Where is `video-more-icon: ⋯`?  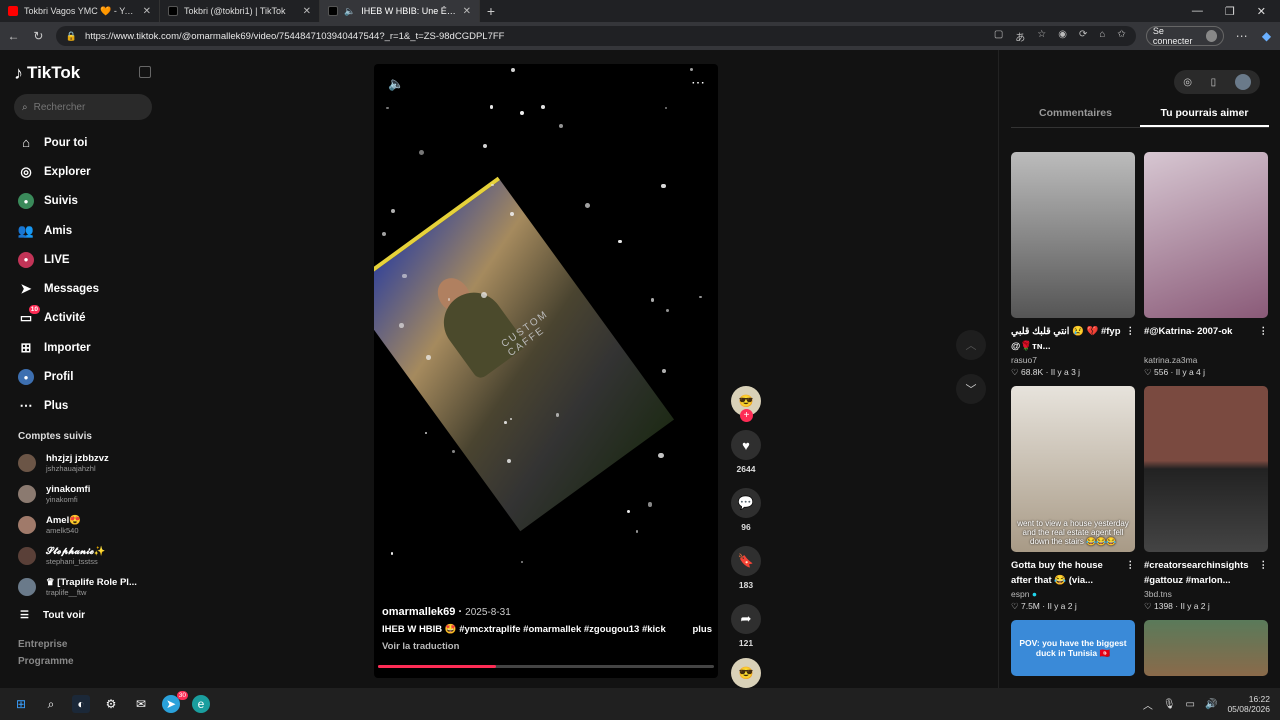 video-more-icon: ⋯ is located at coordinates (698, 82).